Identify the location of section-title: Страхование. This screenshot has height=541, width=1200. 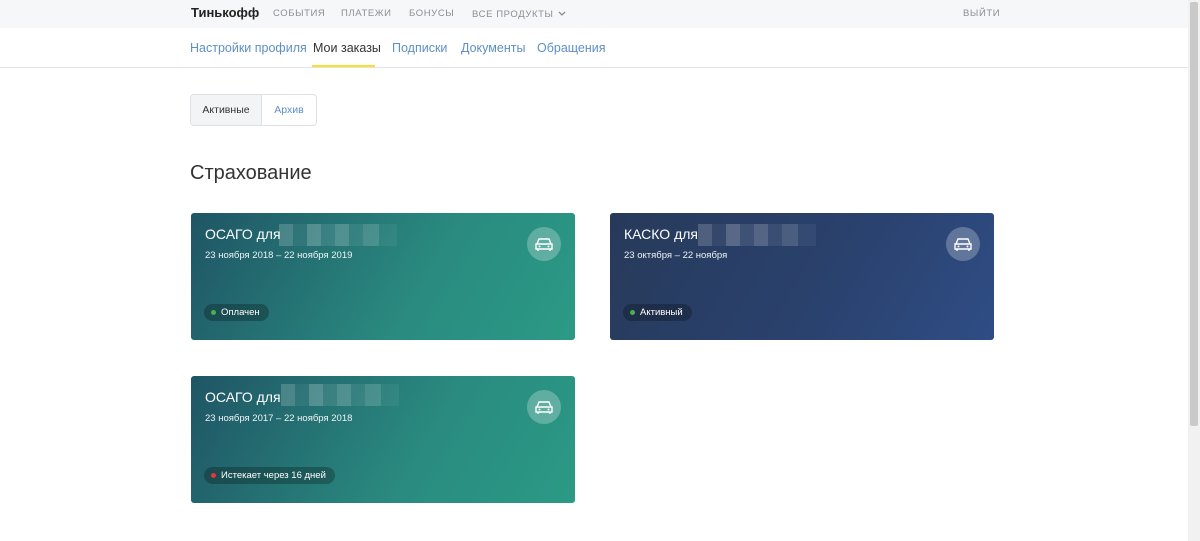
(251, 173).